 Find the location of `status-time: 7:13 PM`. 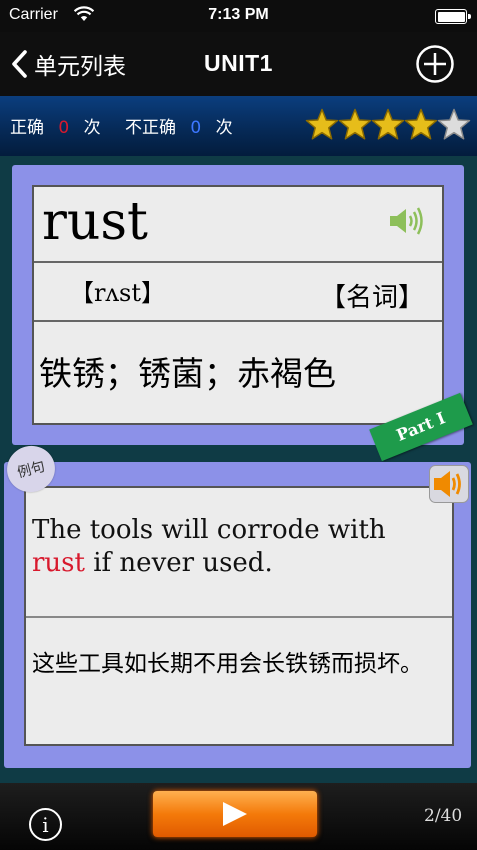

status-time: 7:13 PM is located at coordinates (238, 14).